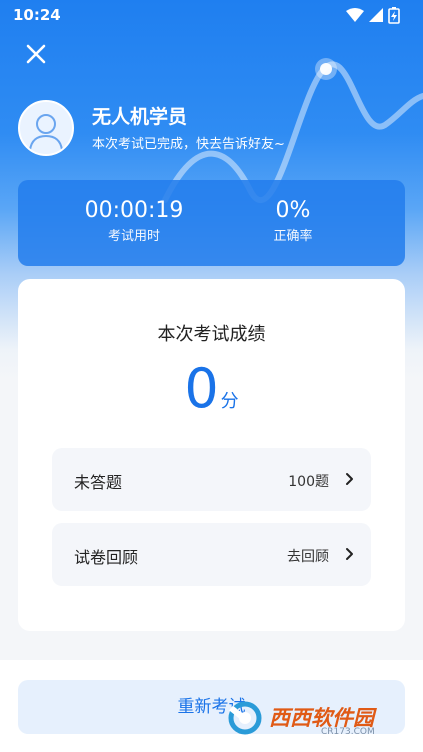  What do you see at coordinates (211, 334) in the screenshot?
I see `score-title: 本次考试成绩` at bounding box center [211, 334].